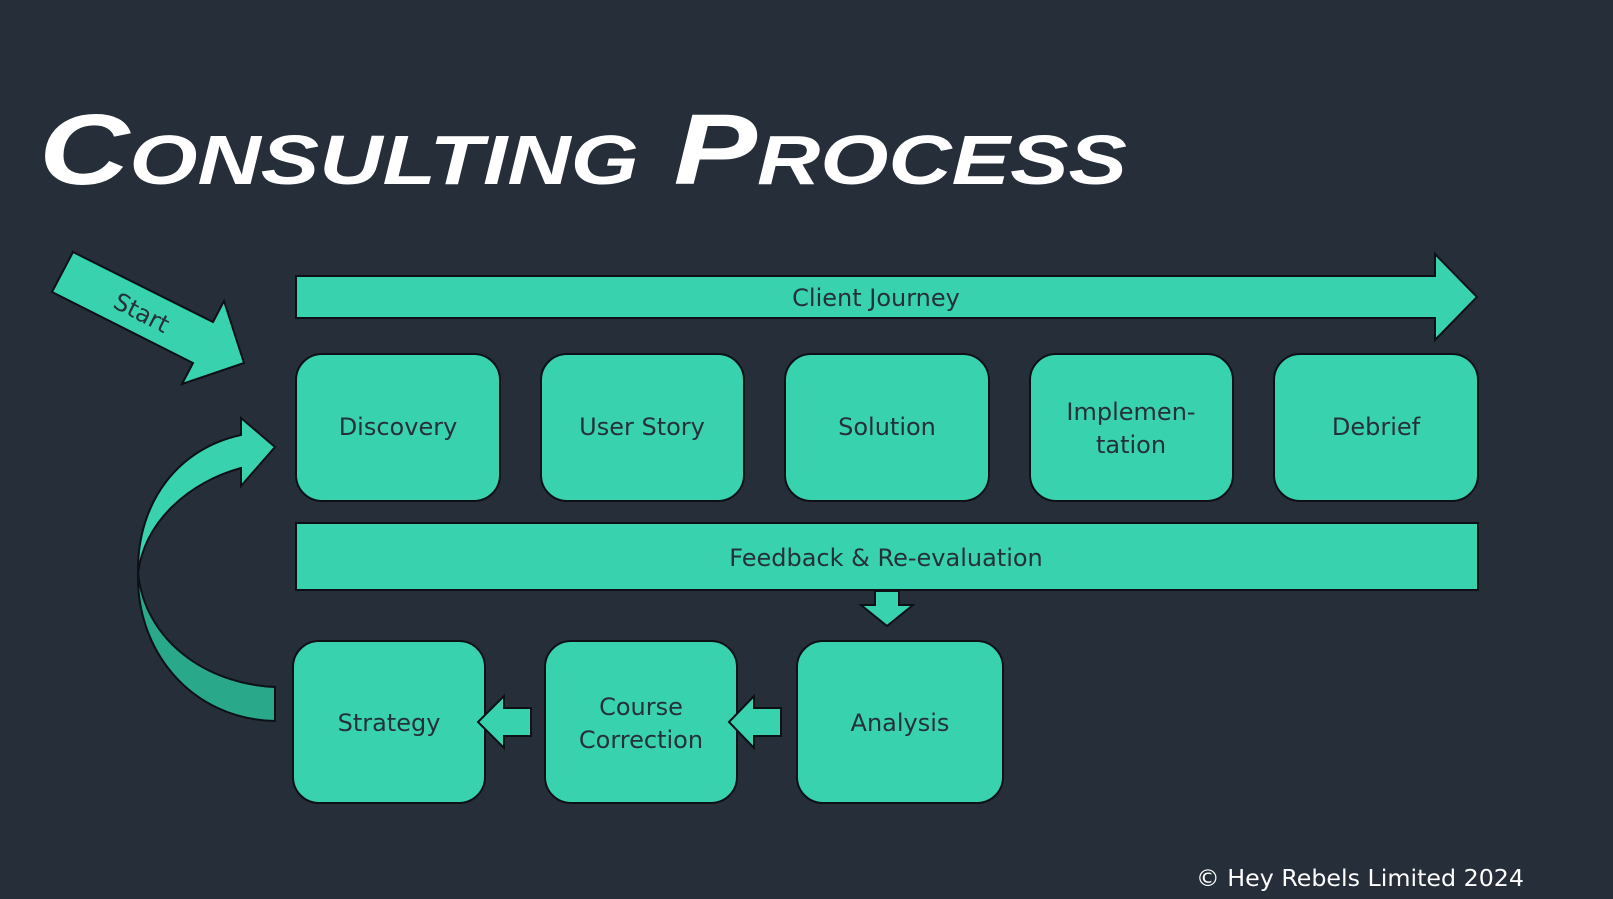 The image size is (1613, 899). What do you see at coordinates (1130, 412) in the screenshot?
I see `stage-label: Implemen-` at bounding box center [1130, 412].